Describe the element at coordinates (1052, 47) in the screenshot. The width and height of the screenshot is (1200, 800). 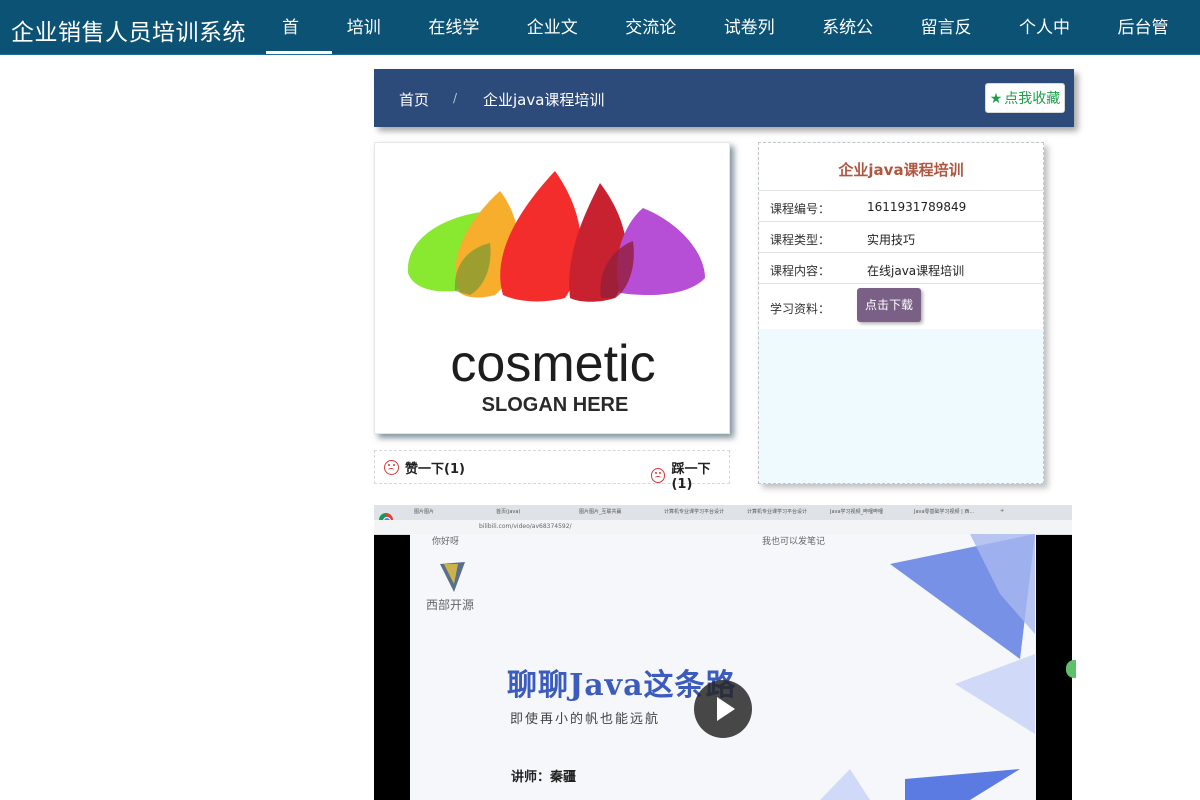
I see `nav-item-personal-center: 个人中心` at that location.